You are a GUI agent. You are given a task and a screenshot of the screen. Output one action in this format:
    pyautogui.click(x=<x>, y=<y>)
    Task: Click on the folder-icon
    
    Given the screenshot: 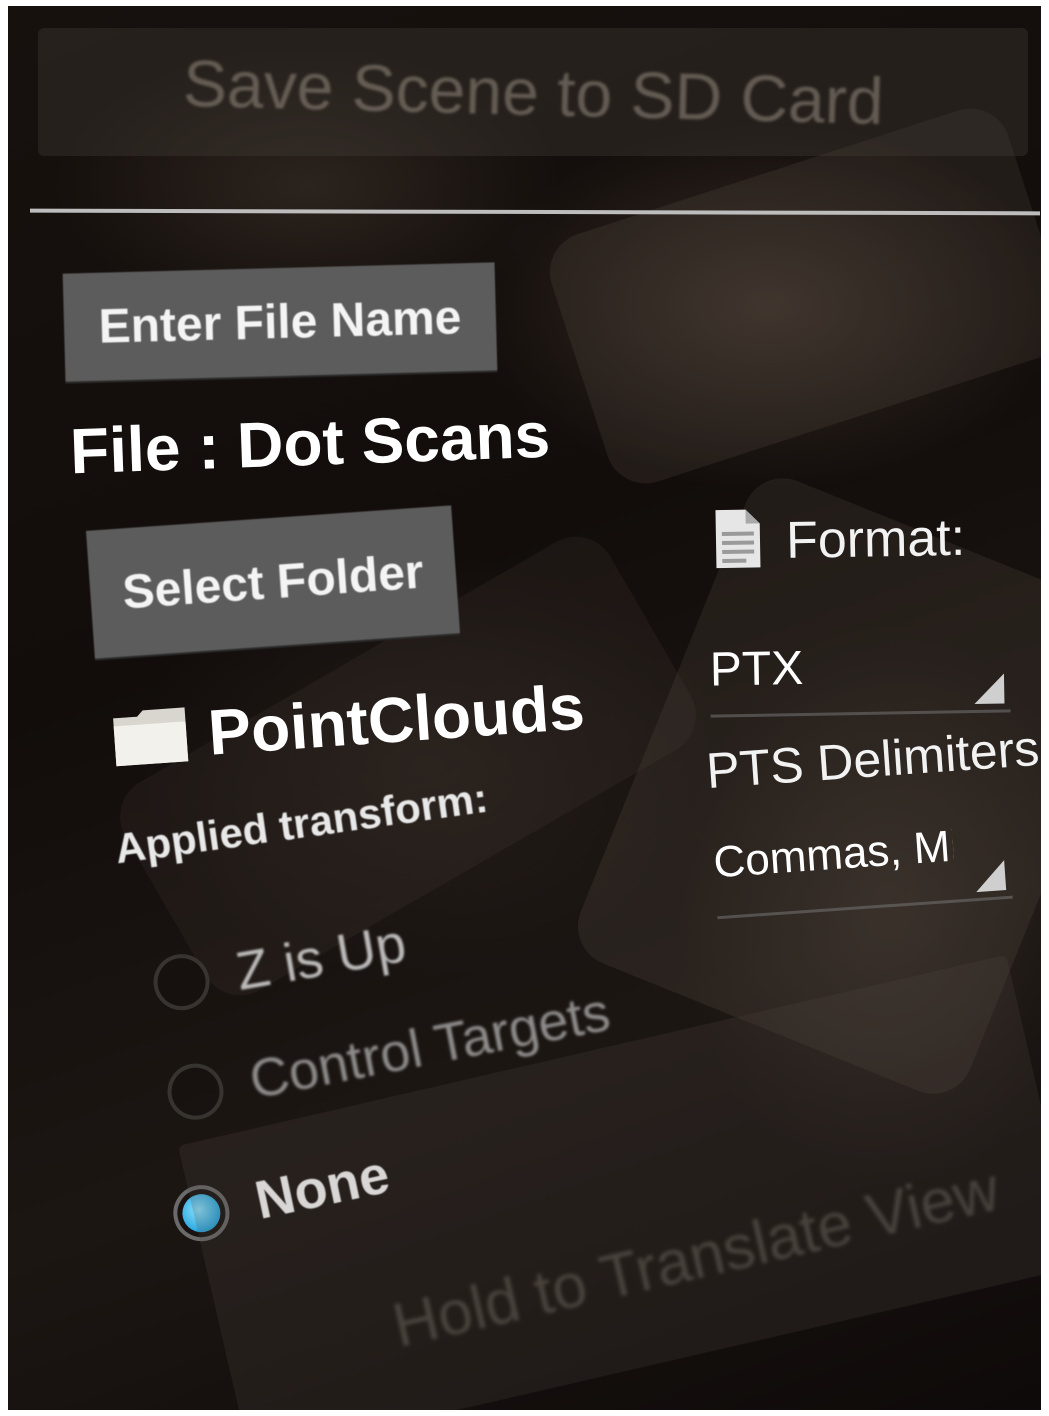 What is the action you would take?
    pyautogui.click(x=150, y=736)
    